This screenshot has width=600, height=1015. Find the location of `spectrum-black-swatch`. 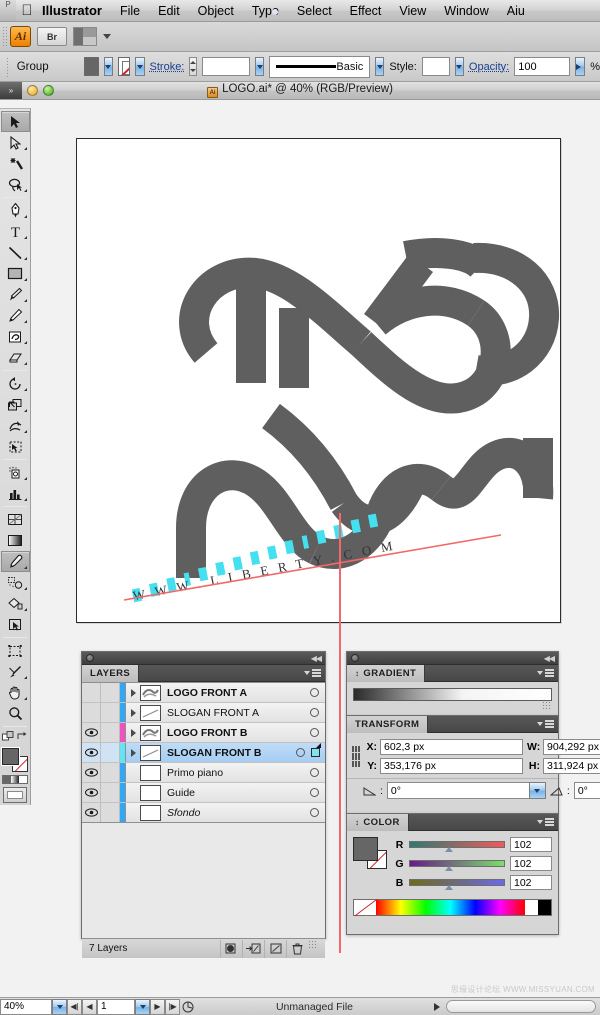

spectrum-black-swatch is located at coordinates (544, 907).